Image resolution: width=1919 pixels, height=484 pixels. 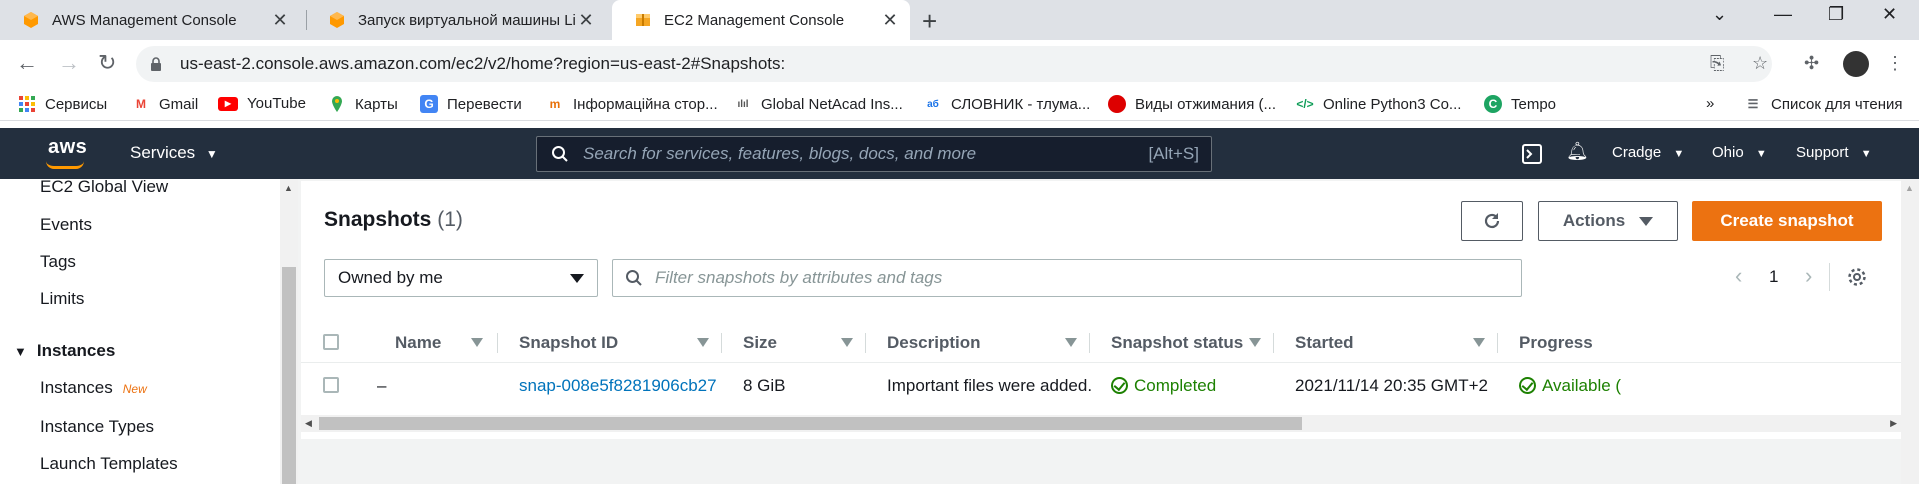 I want to click on tab-search-chevron-icon: ⌄, so click(x=1719, y=14).